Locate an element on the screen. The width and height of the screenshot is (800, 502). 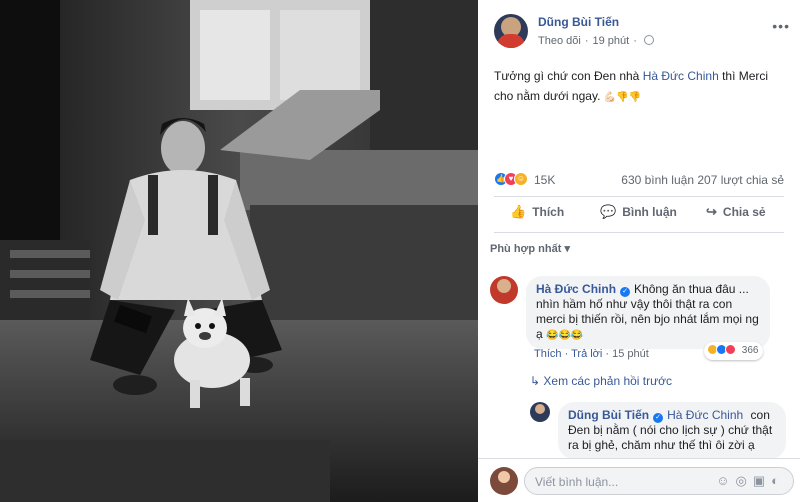
comment-reaction-count: 366 is located at coordinates (750, 350).